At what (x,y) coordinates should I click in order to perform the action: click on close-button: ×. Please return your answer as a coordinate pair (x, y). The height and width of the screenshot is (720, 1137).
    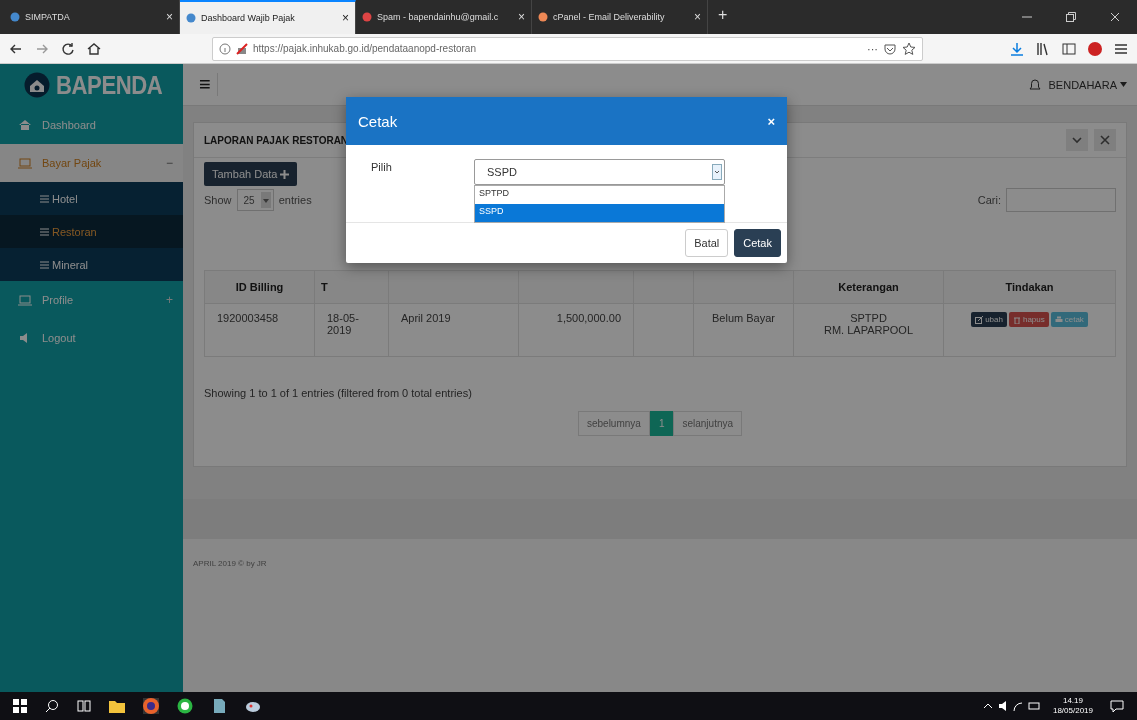
    Looking at the image, I should click on (771, 121).